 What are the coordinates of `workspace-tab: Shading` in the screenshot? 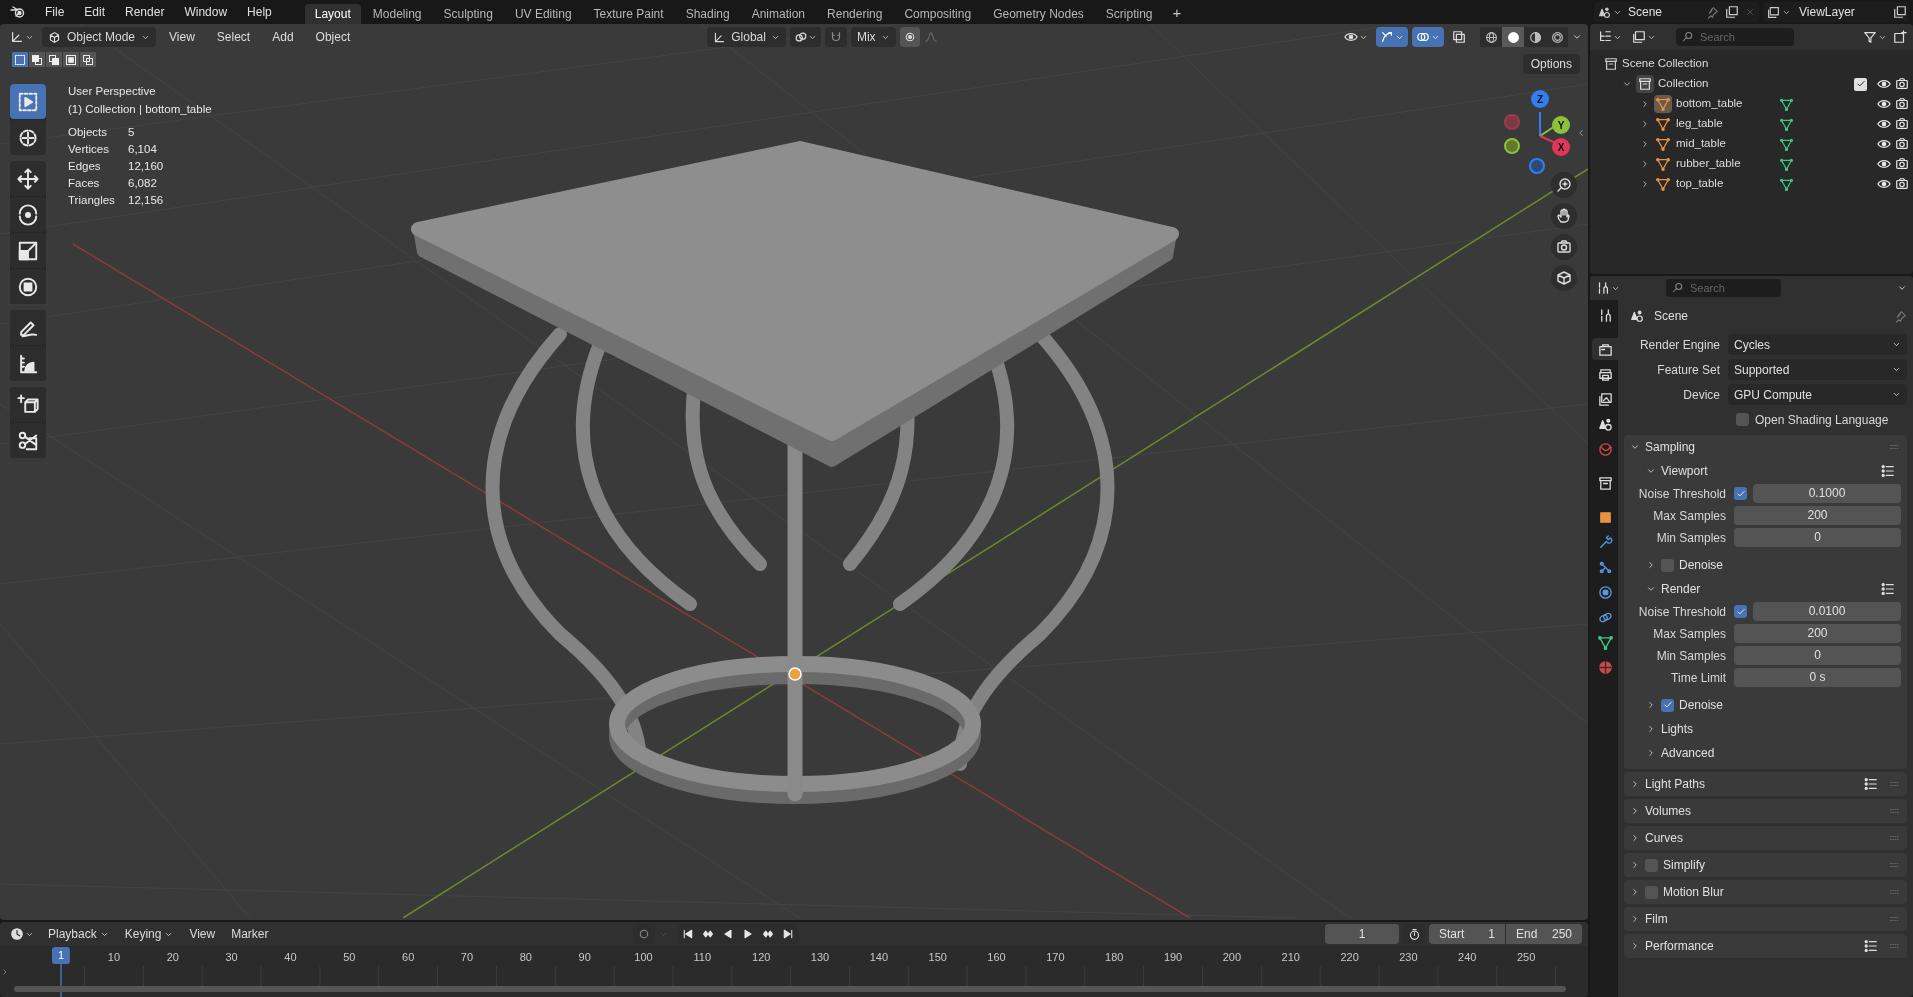 It's located at (707, 14).